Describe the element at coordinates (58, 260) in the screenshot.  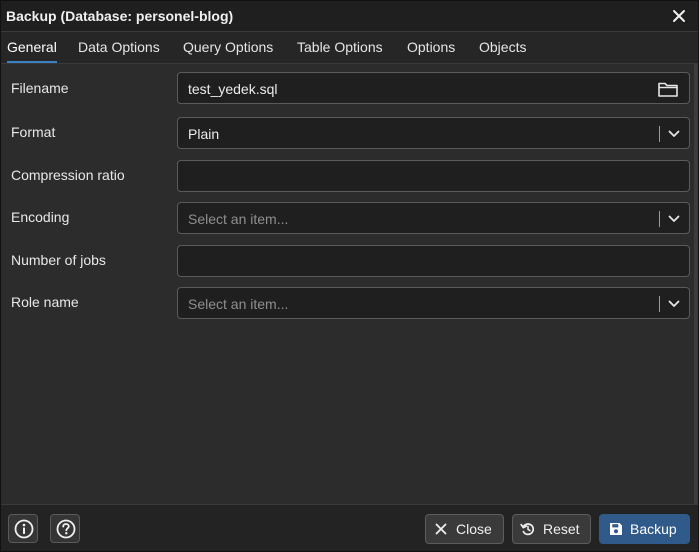
I see `number-of-jobs-label: Number of jobs` at that location.